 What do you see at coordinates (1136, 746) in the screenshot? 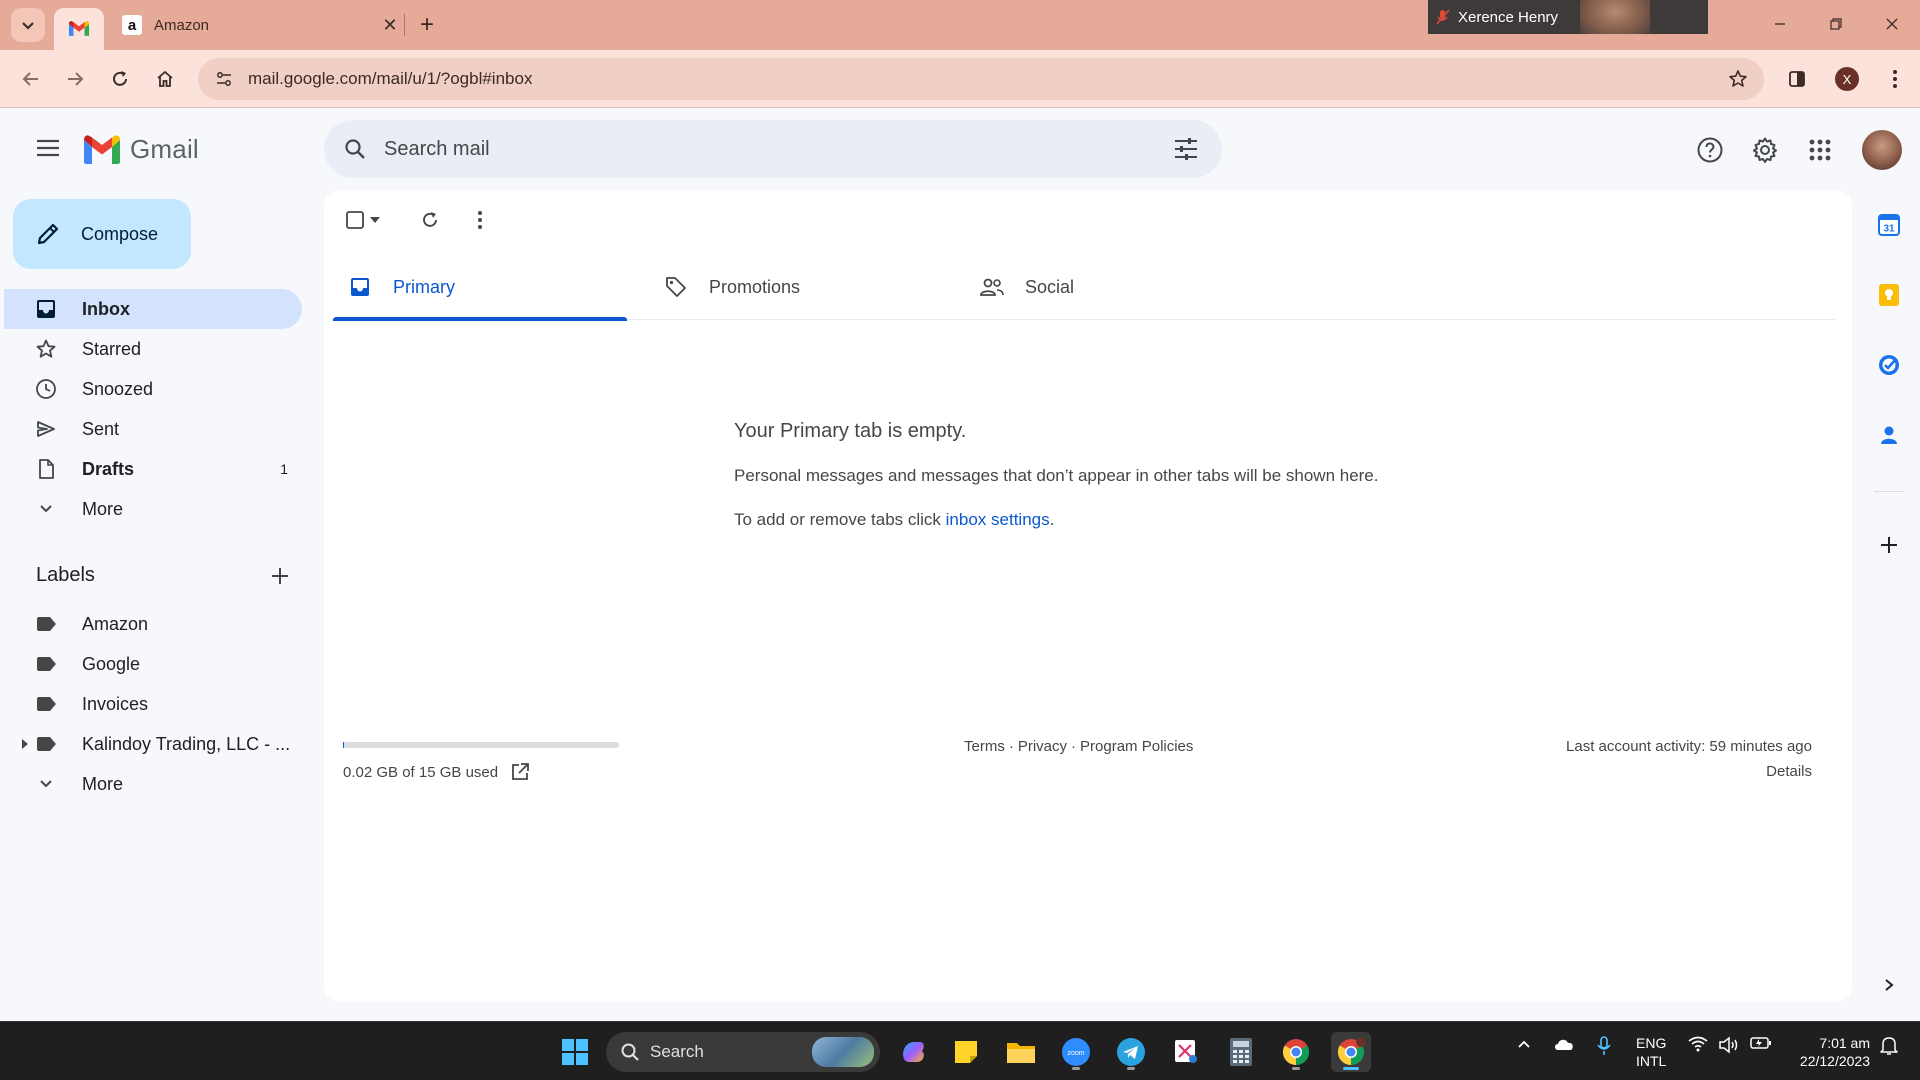
I see `program-policies-link: Program Policies` at bounding box center [1136, 746].